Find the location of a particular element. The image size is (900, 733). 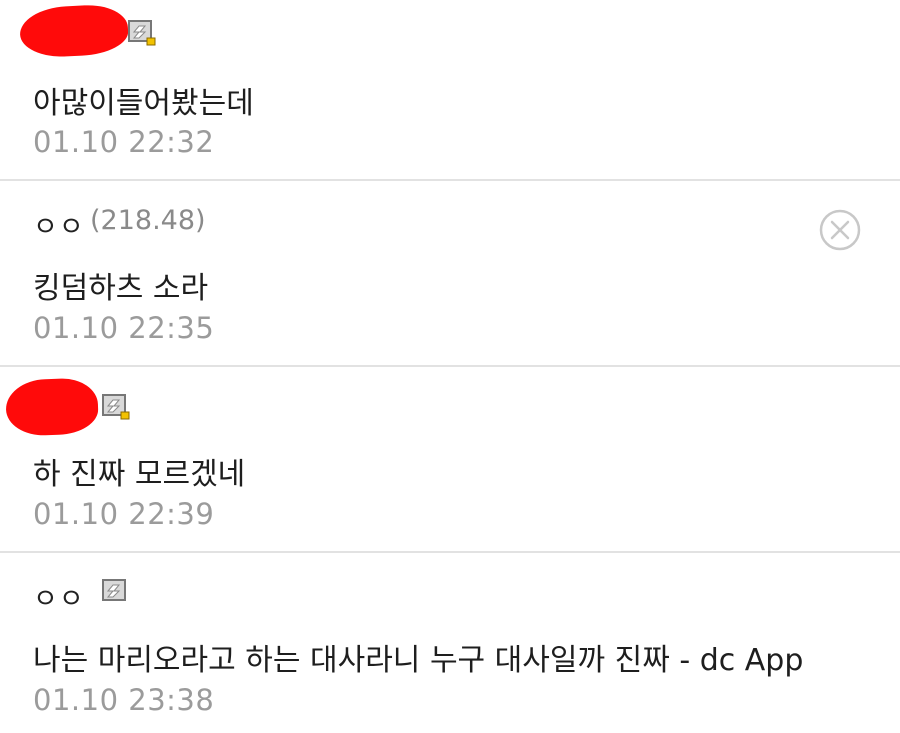

comment-ip: (218.48) is located at coordinates (148, 220).